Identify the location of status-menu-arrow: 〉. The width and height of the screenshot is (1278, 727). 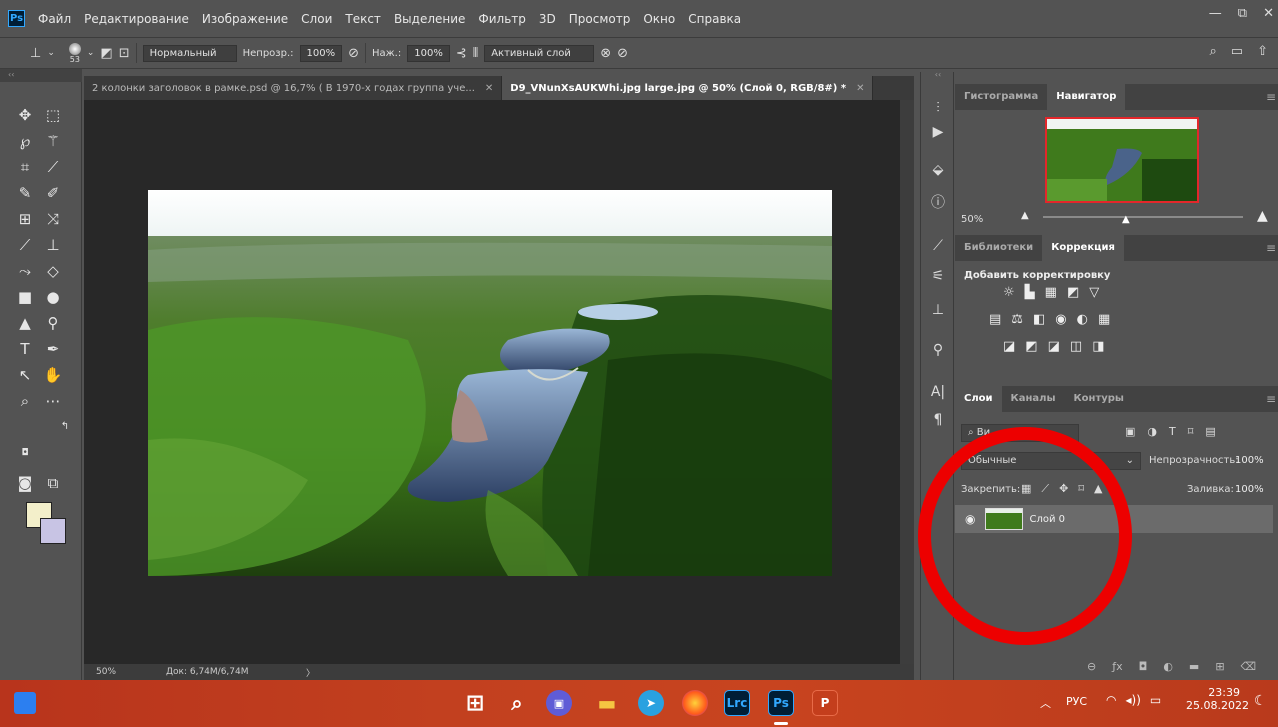
(310, 672).